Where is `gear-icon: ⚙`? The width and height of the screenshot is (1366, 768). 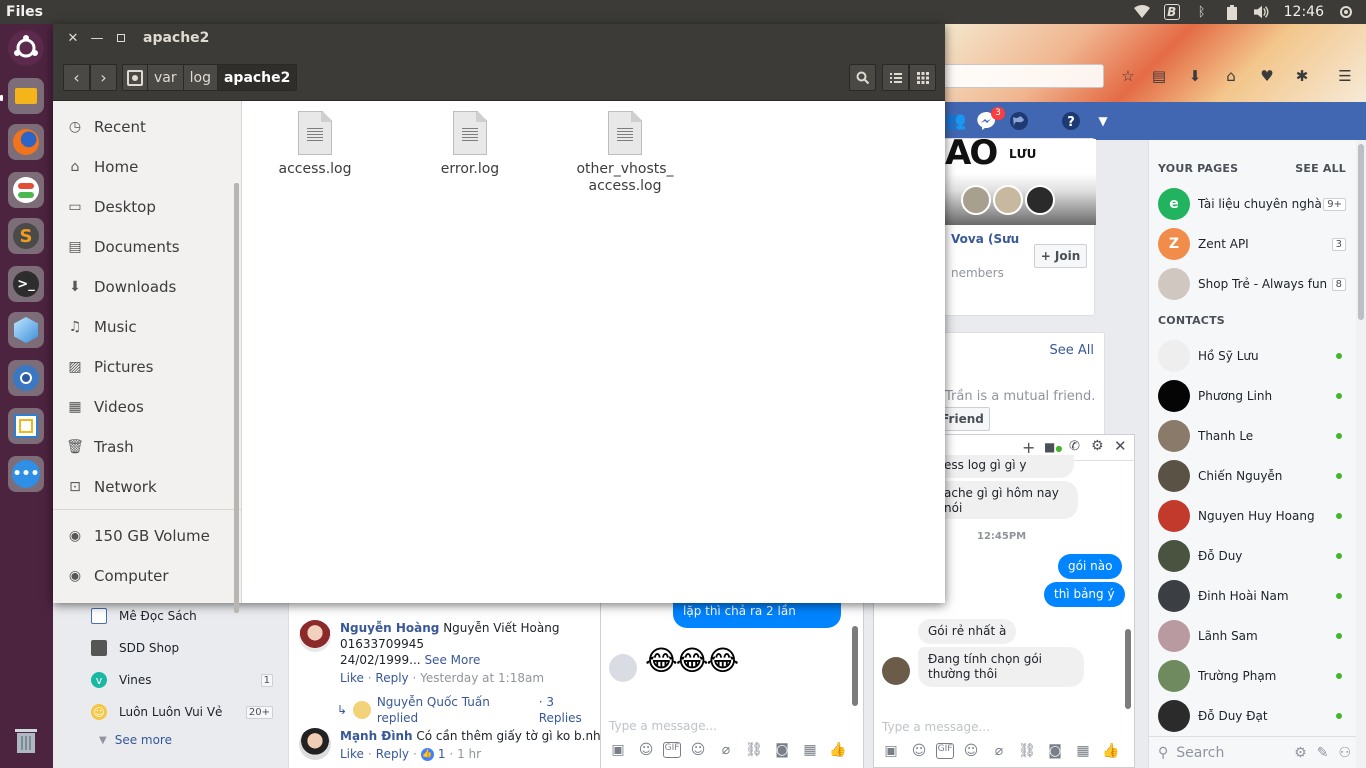 gear-icon: ⚙ is located at coordinates (1097, 446).